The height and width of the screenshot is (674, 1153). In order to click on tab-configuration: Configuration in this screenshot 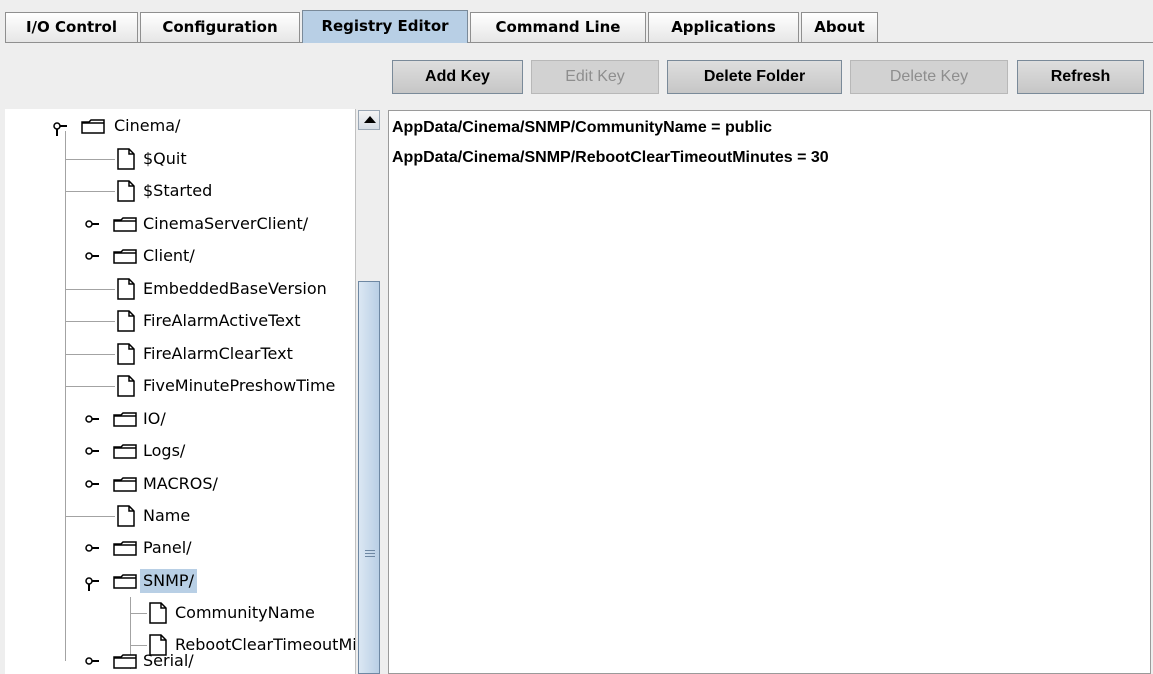, I will do `click(220, 27)`.